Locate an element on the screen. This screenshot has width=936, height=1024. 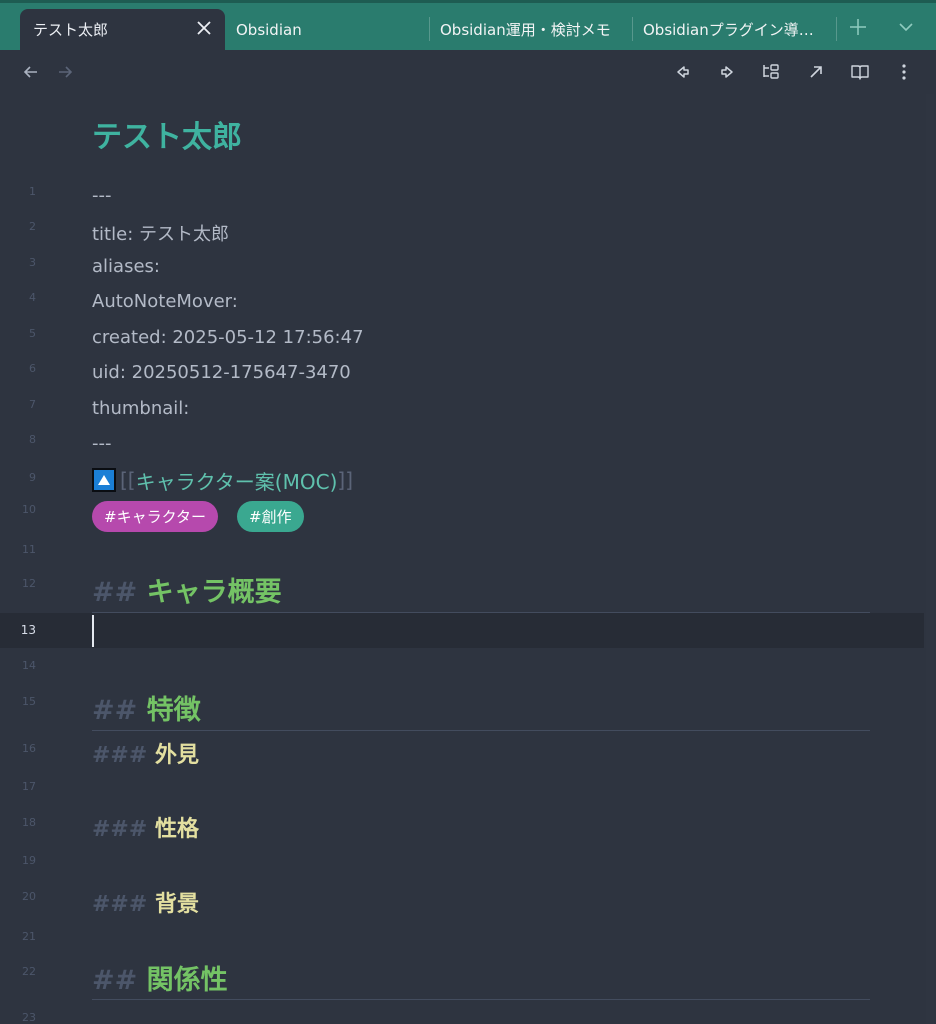
heading-personality: ### 性格 is located at coordinates (145, 827).